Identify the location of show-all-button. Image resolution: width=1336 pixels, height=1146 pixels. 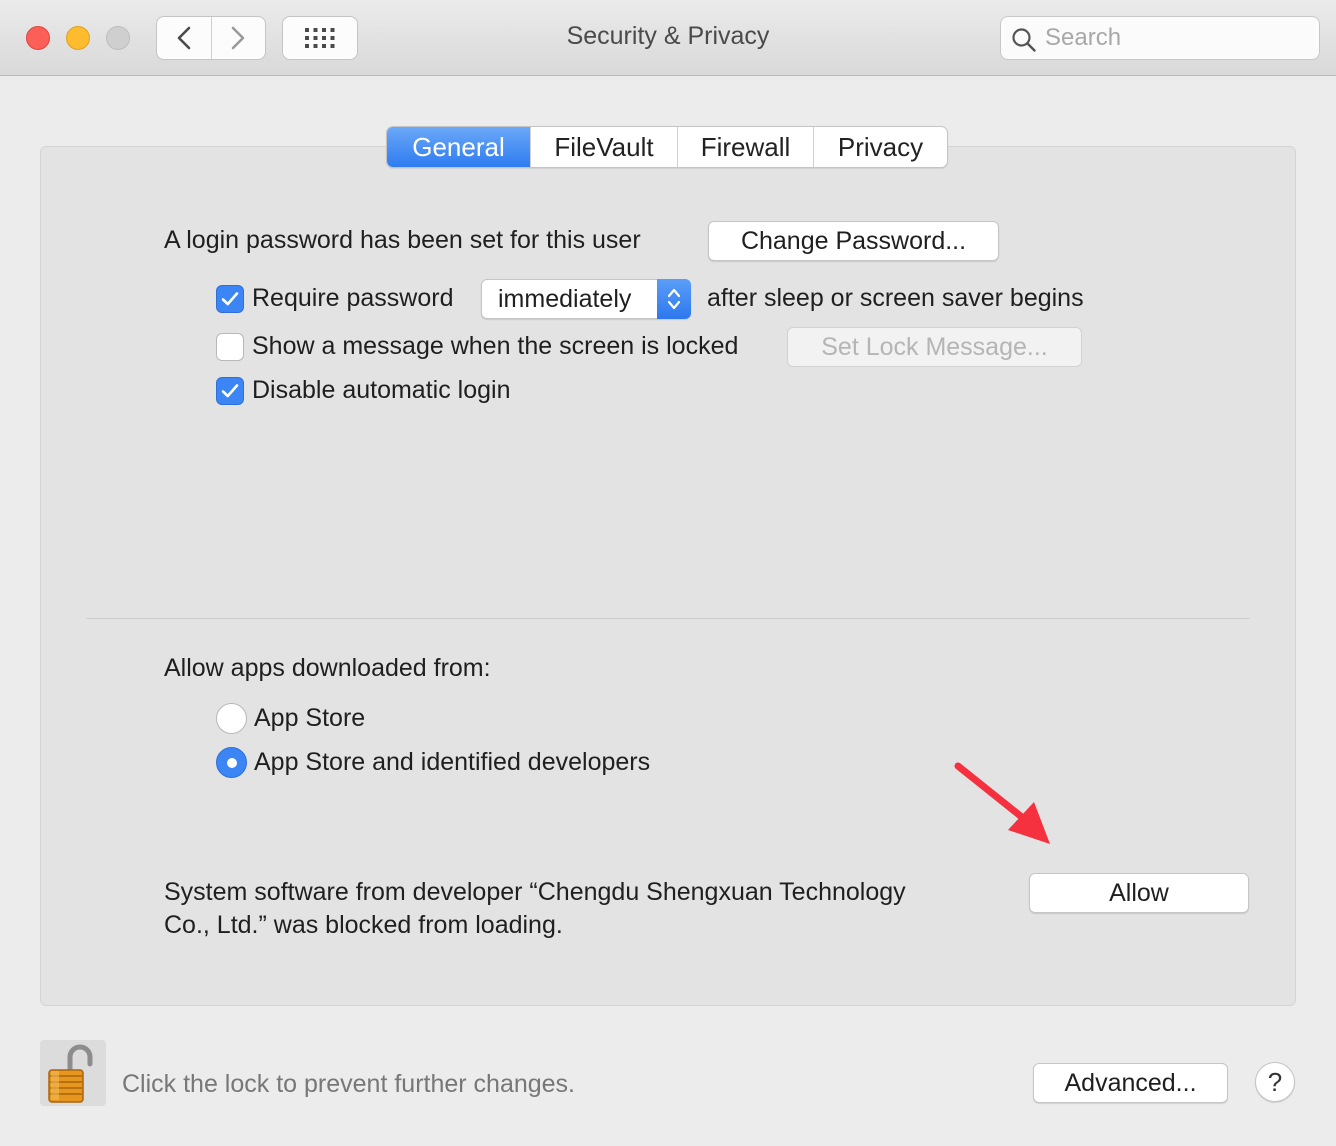
(320, 38).